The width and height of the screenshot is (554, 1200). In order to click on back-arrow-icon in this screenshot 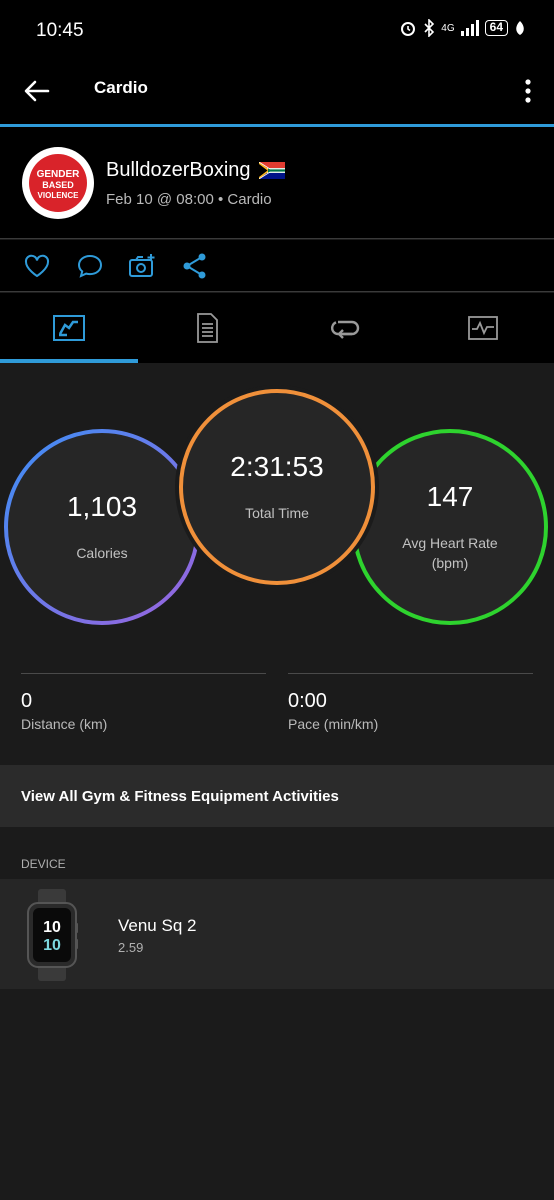, I will do `click(37, 91)`.